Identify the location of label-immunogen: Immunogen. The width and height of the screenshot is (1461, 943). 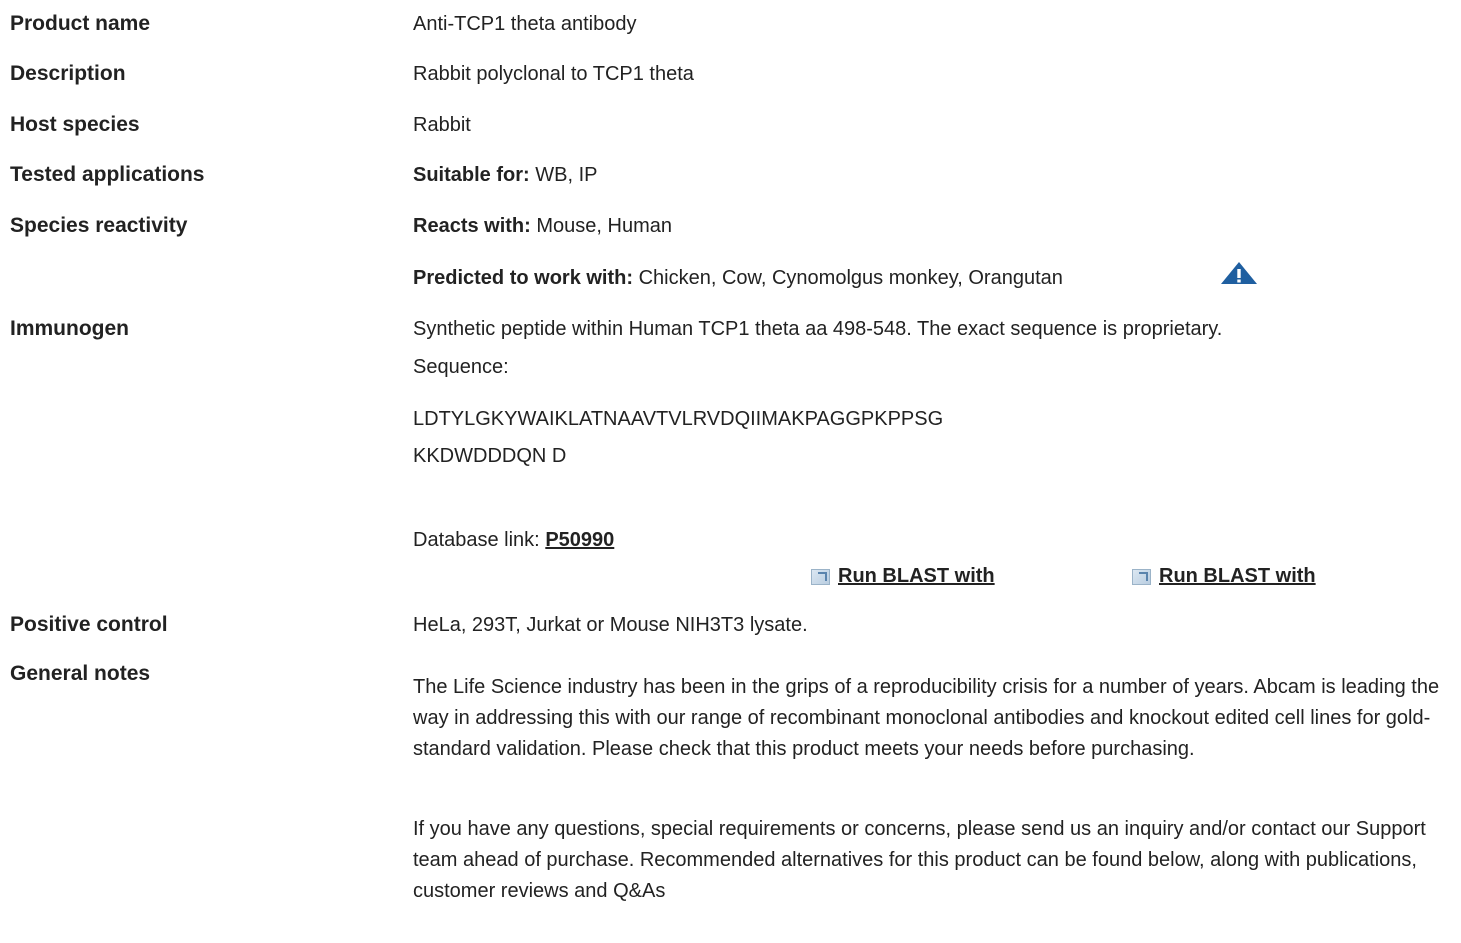
(69, 328).